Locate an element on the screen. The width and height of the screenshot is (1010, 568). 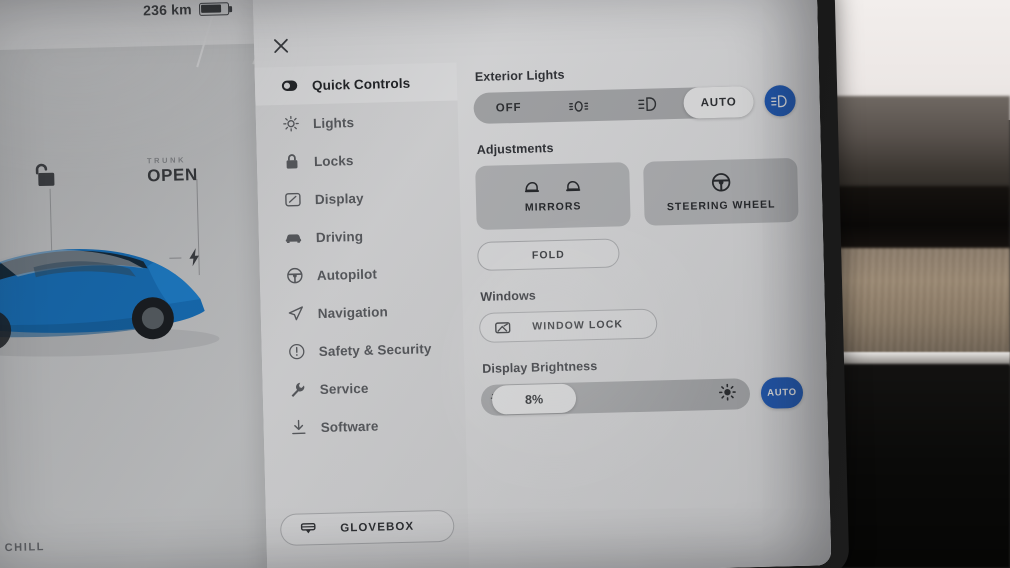
glovebox-icon is located at coordinates (308, 529).